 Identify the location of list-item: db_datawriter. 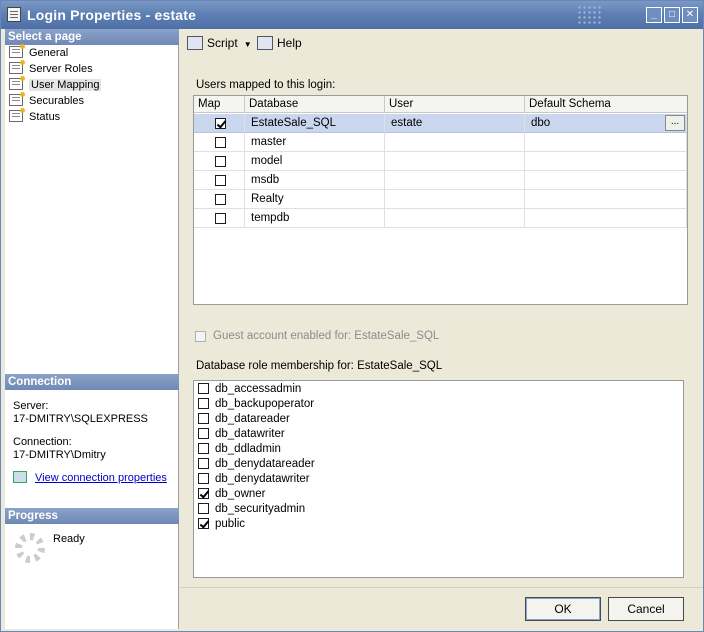
(241, 434).